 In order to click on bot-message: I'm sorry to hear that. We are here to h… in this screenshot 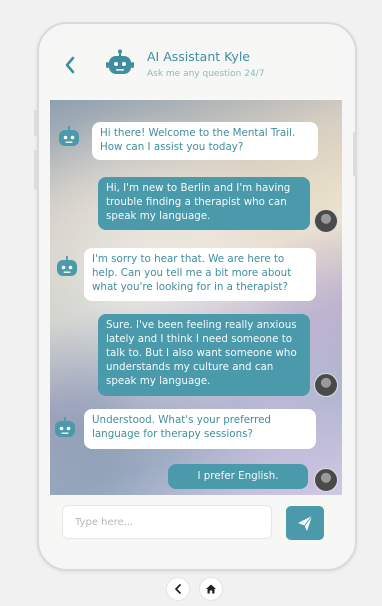, I will do `click(200, 274)`.